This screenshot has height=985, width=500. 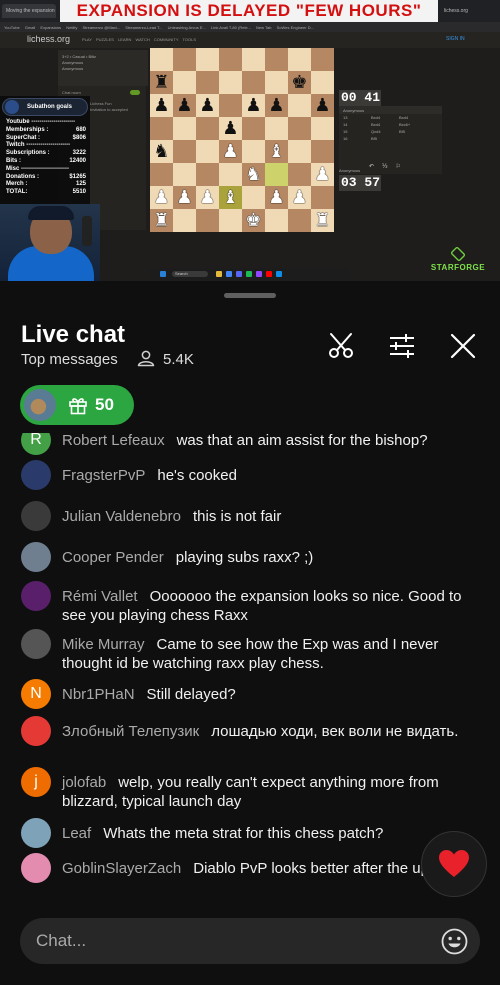 I want to click on message-author: Злобный Телепузик, so click(x=130, y=731).